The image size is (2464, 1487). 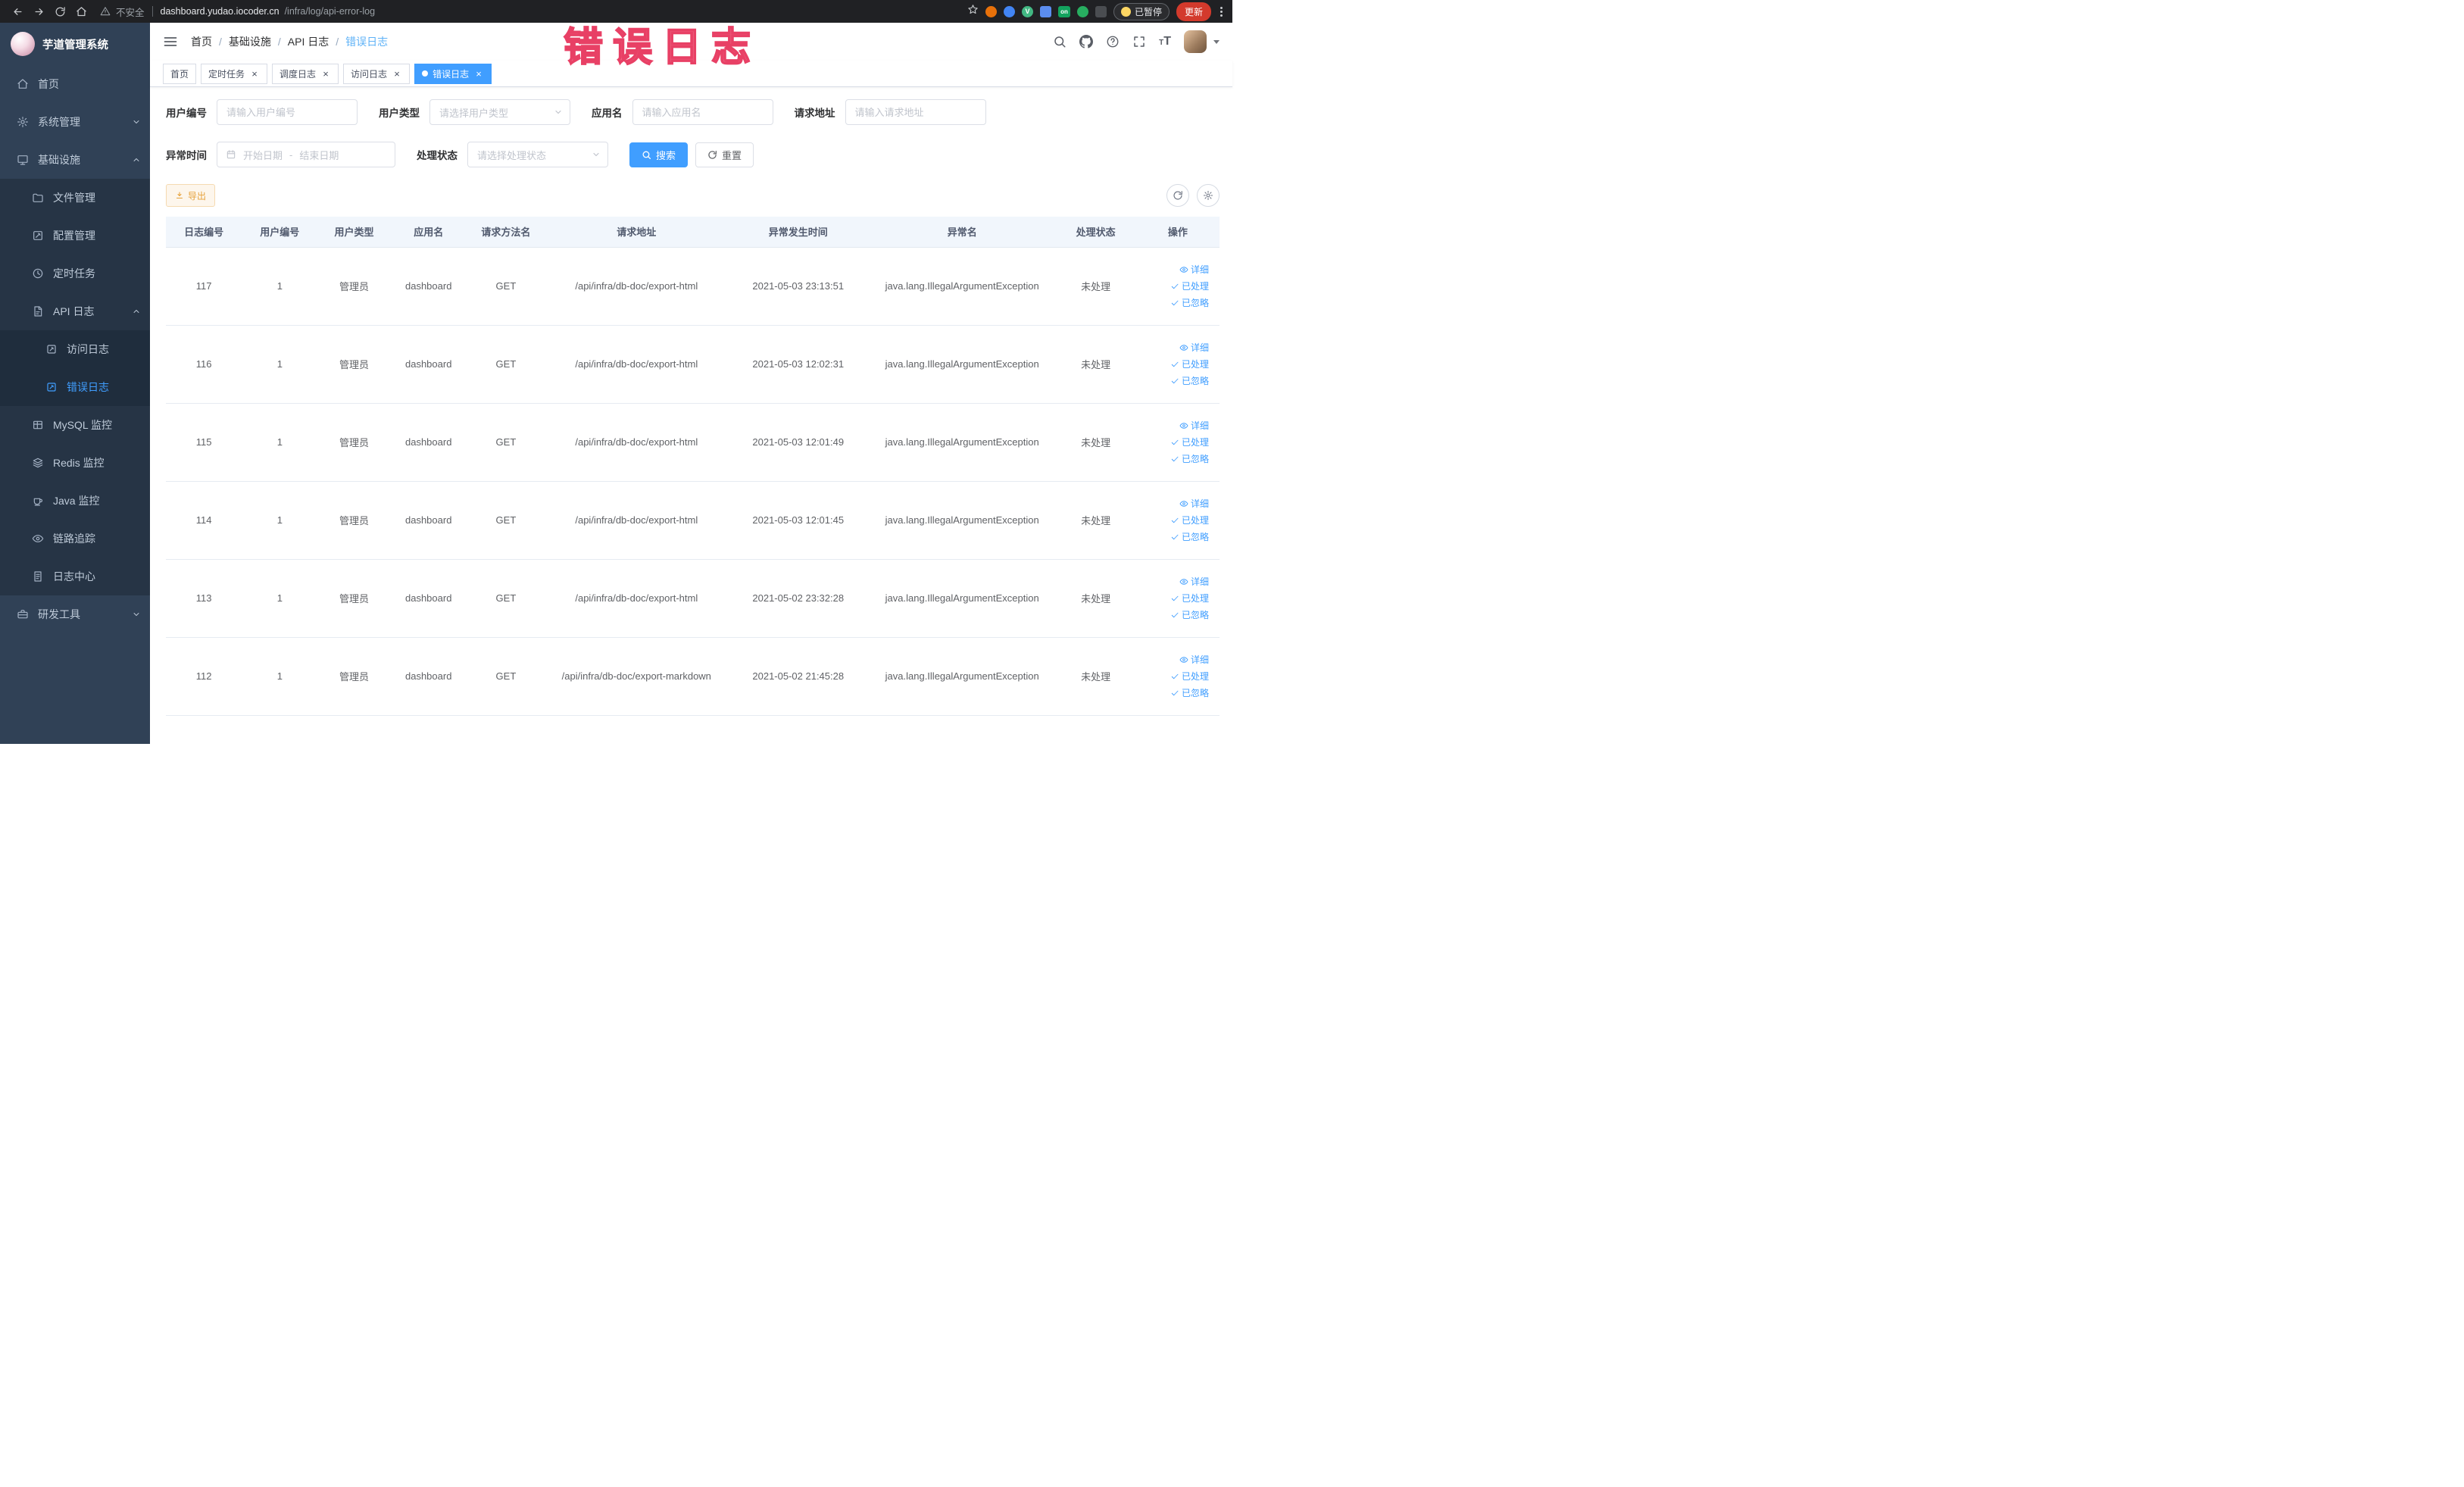 What do you see at coordinates (23, 44) in the screenshot?
I see `app-logo-avatar` at bounding box center [23, 44].